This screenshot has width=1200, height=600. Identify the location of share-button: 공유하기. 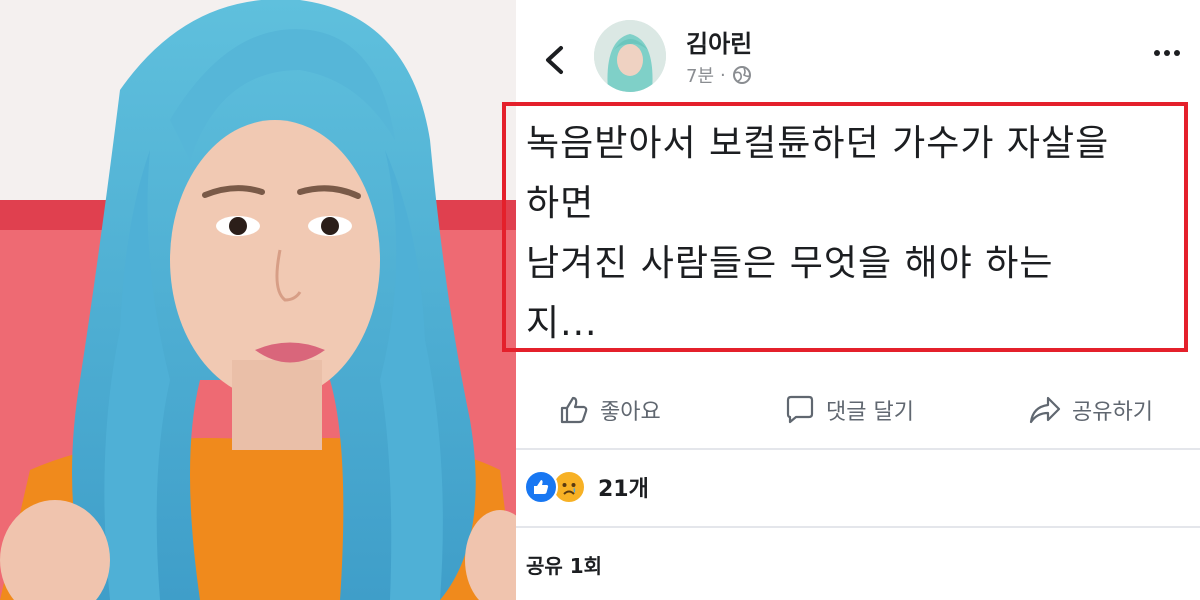
(1090, 410).